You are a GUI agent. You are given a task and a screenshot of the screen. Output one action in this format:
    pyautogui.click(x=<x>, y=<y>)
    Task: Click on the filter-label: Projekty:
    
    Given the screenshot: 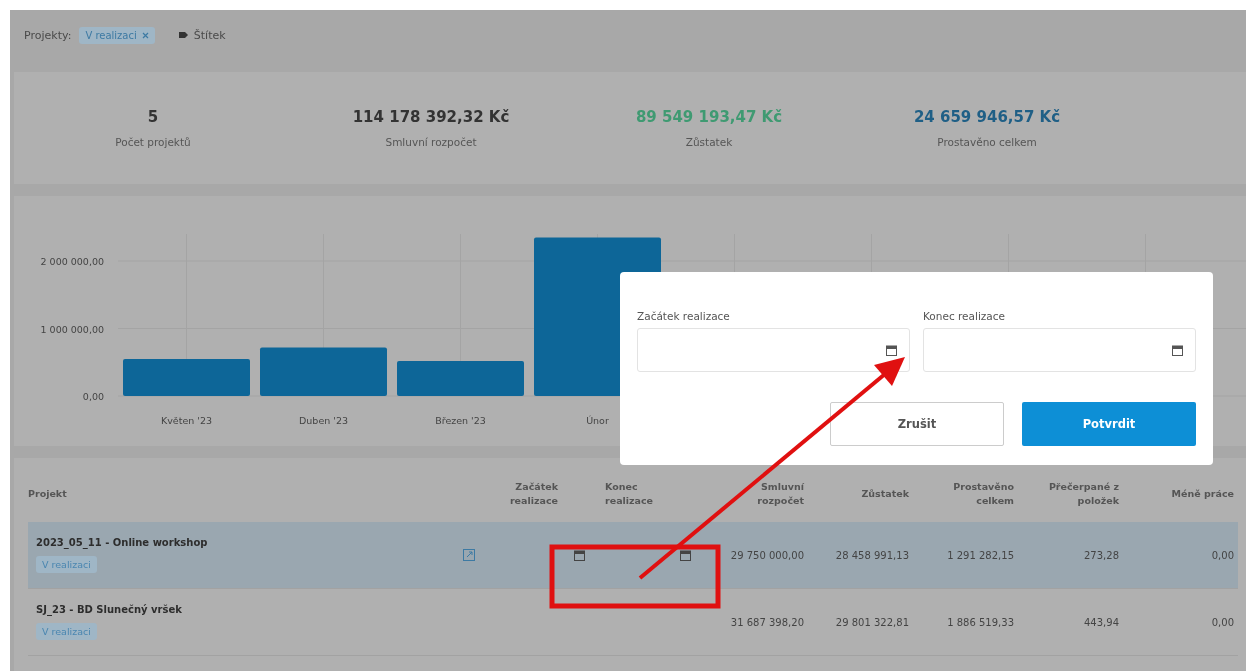 What is the action you would take?
    pyautogui.click(x=48, y=35)
    